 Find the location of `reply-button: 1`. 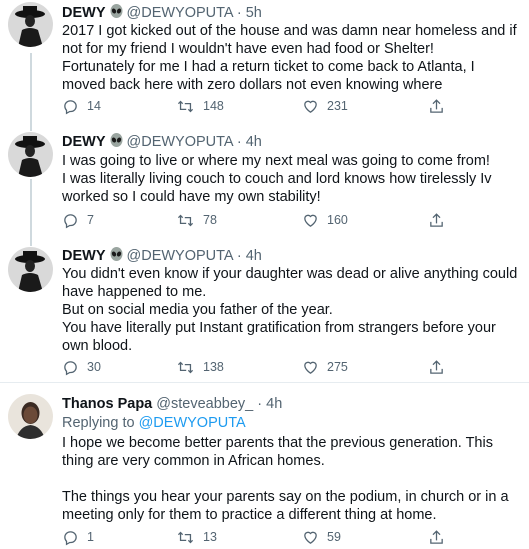

reply-button: 1 is located at coordinates (78, 537).